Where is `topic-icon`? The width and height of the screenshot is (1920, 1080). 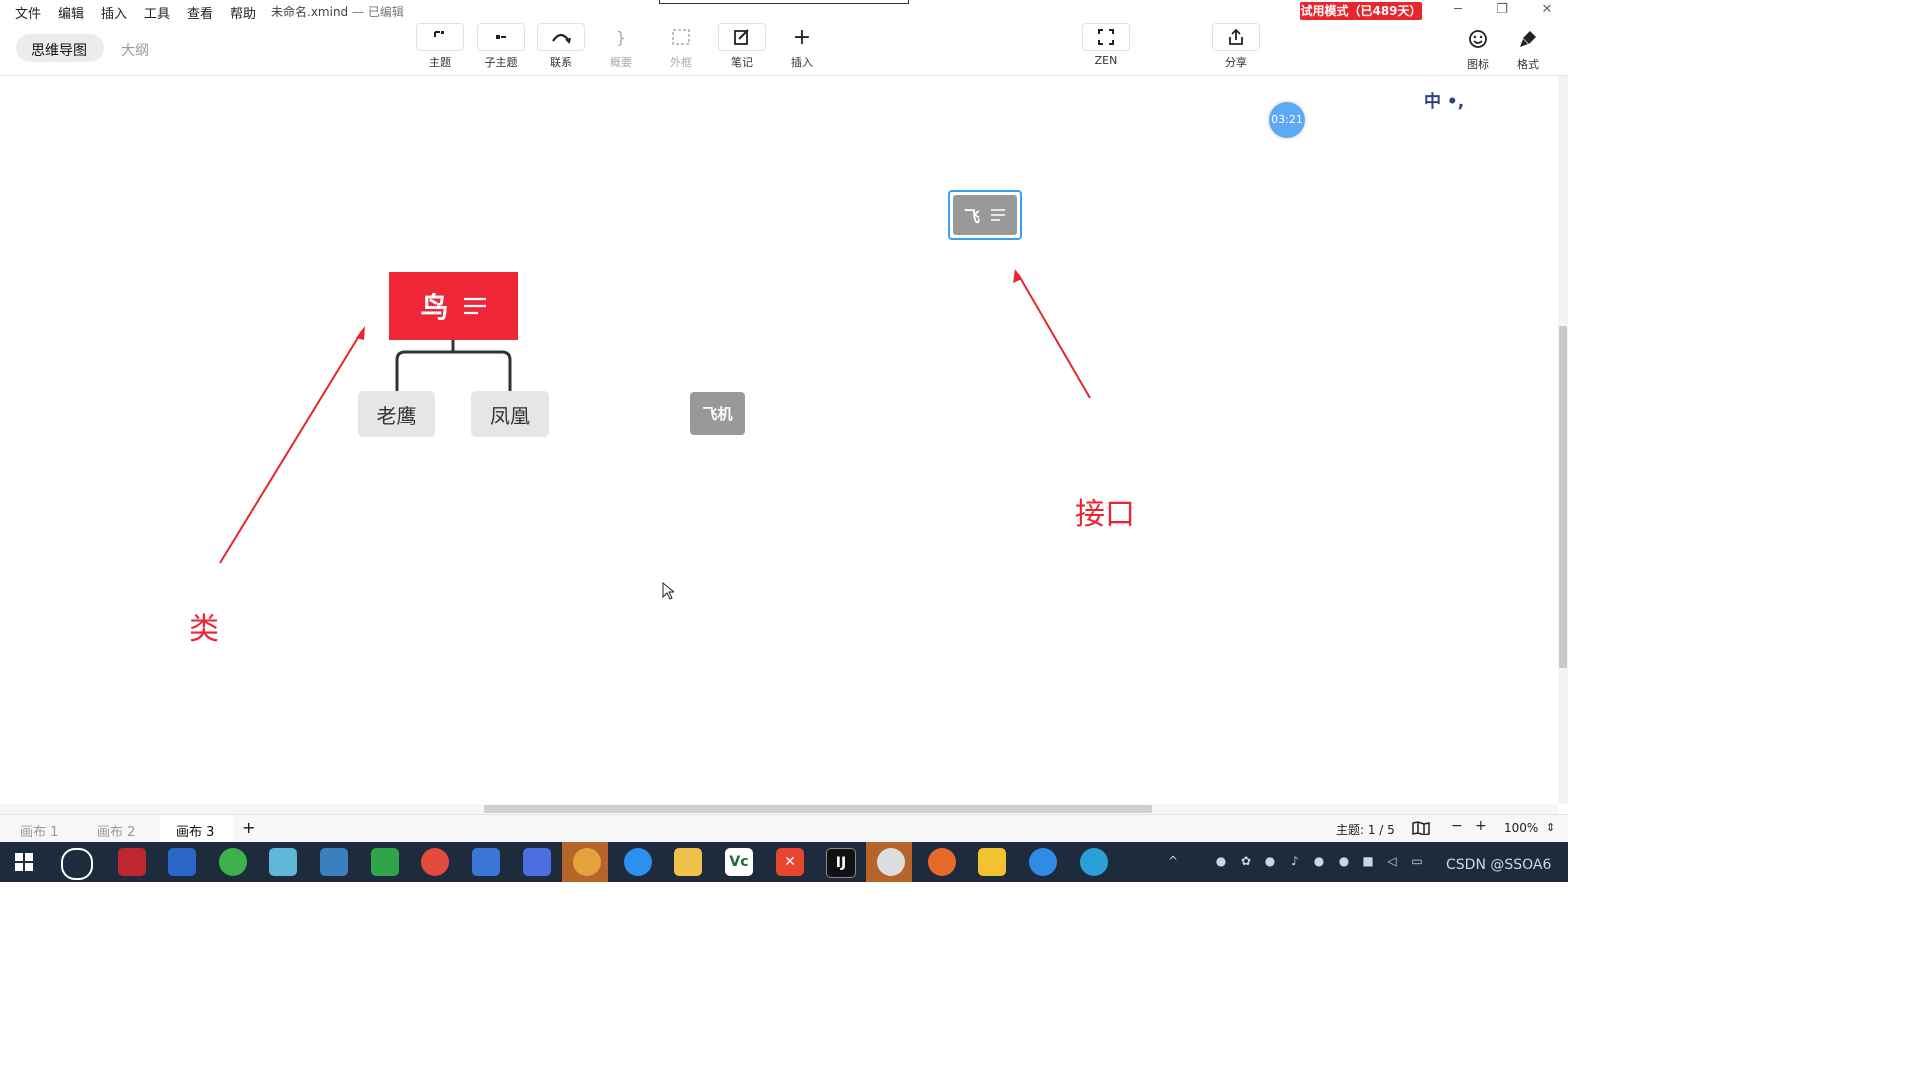
topic-icon is located at coordinates (439, 34).